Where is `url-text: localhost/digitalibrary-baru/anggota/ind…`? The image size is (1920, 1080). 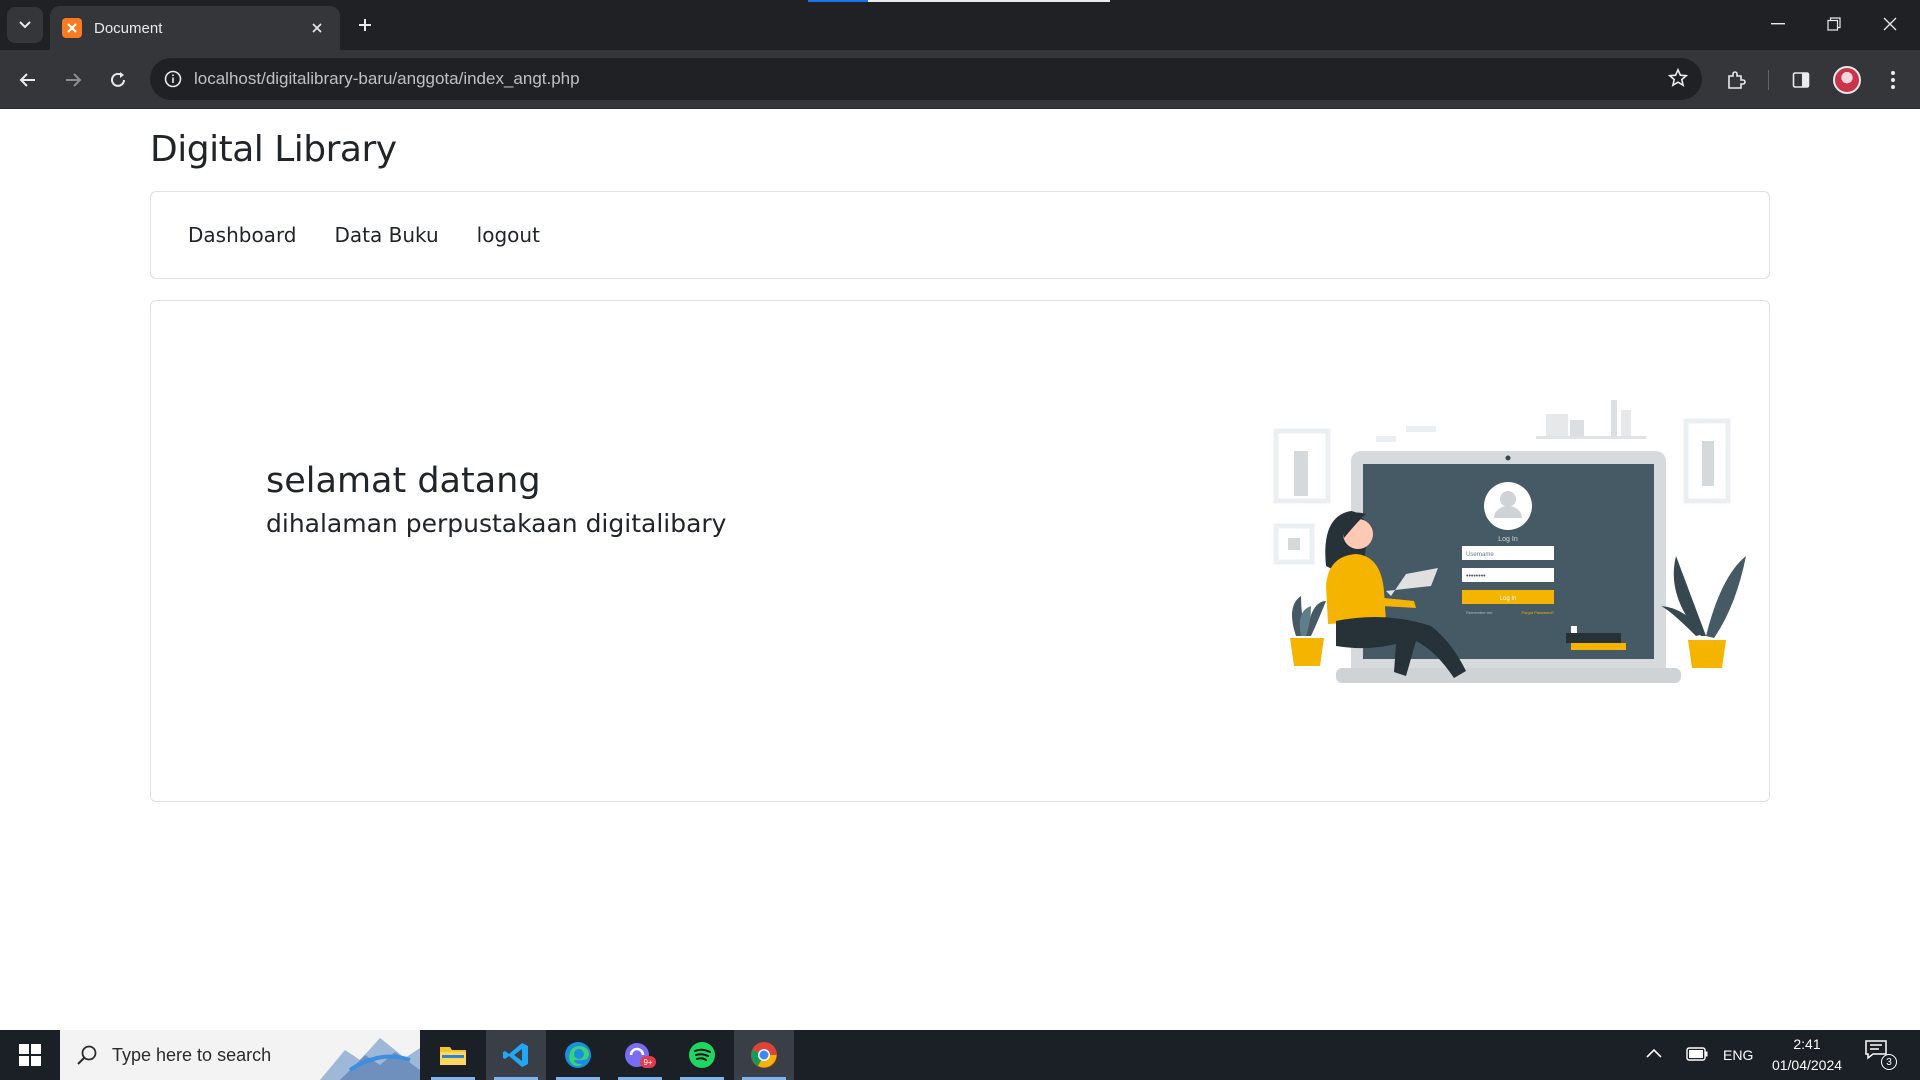 url-text: localhost/digitalibrary-baru/anggota/ind… is located at coordinates (387, 78).